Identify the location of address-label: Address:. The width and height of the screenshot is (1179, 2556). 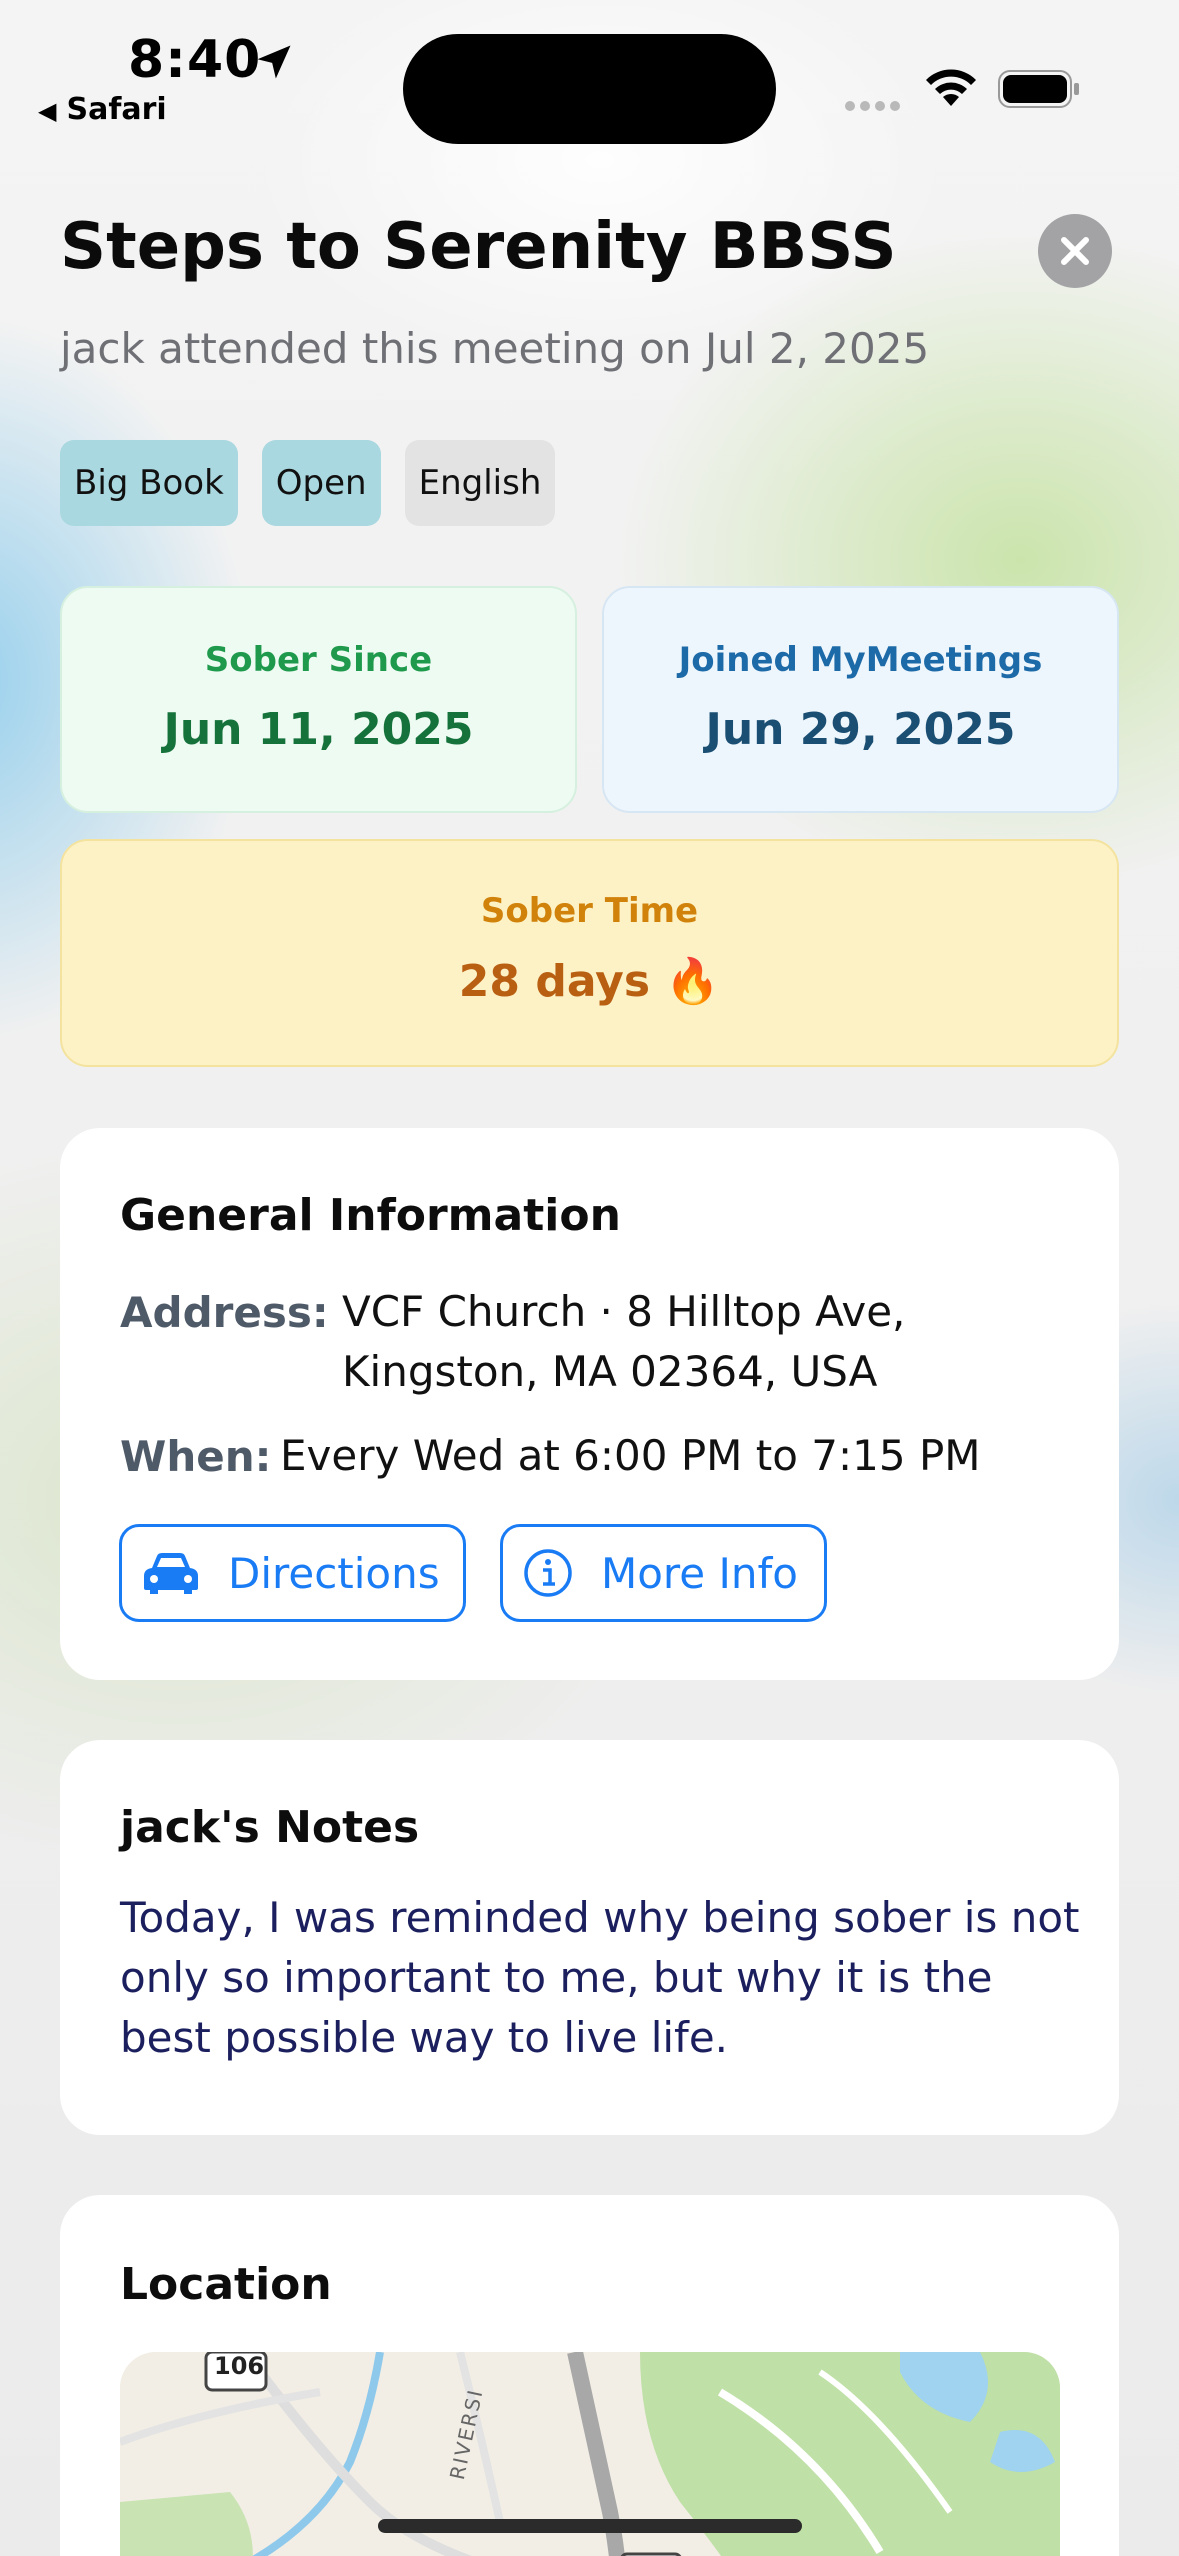
(224, 1312).